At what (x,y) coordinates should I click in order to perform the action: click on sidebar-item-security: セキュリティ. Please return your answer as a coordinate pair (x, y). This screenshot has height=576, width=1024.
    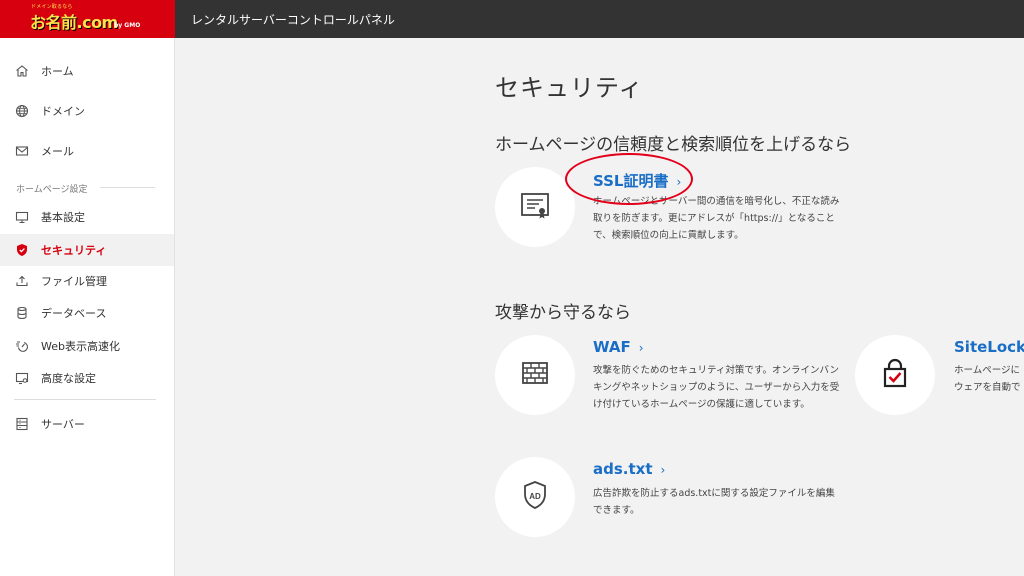
    Looking at the image, I should click on (87, 250).